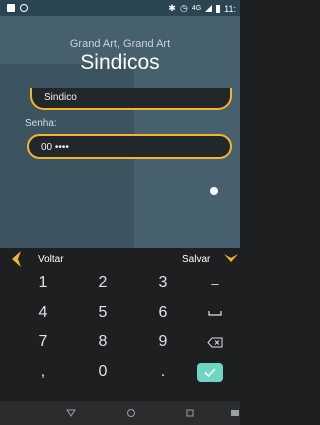 This screenshot has height=425, width=320. I want to click on backspace-key, so click(215, 342).